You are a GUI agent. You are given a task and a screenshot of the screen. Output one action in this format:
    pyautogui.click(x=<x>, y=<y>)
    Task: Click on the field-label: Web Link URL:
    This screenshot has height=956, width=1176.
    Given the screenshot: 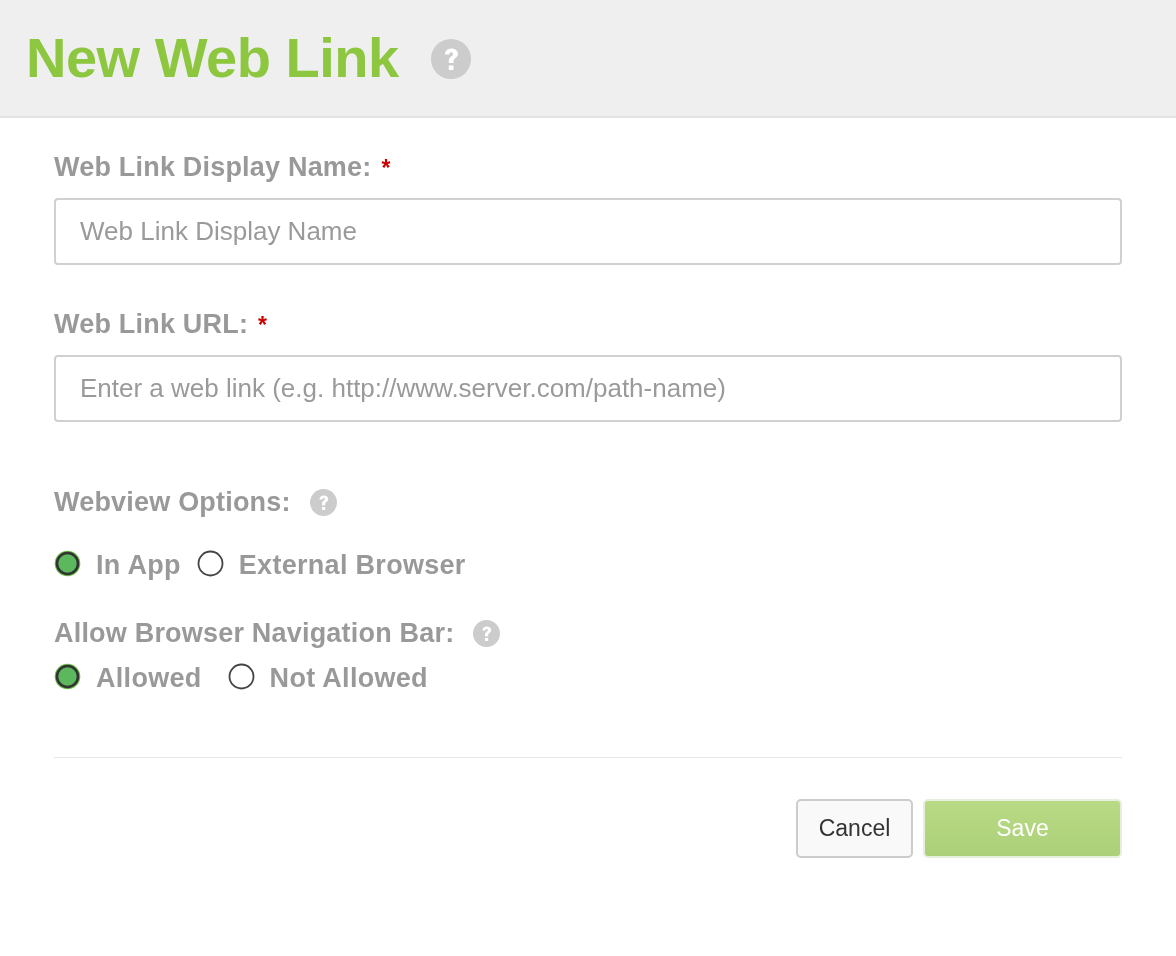 What is the action you would take?
    pyautogui.click(x=151, y=324)
    